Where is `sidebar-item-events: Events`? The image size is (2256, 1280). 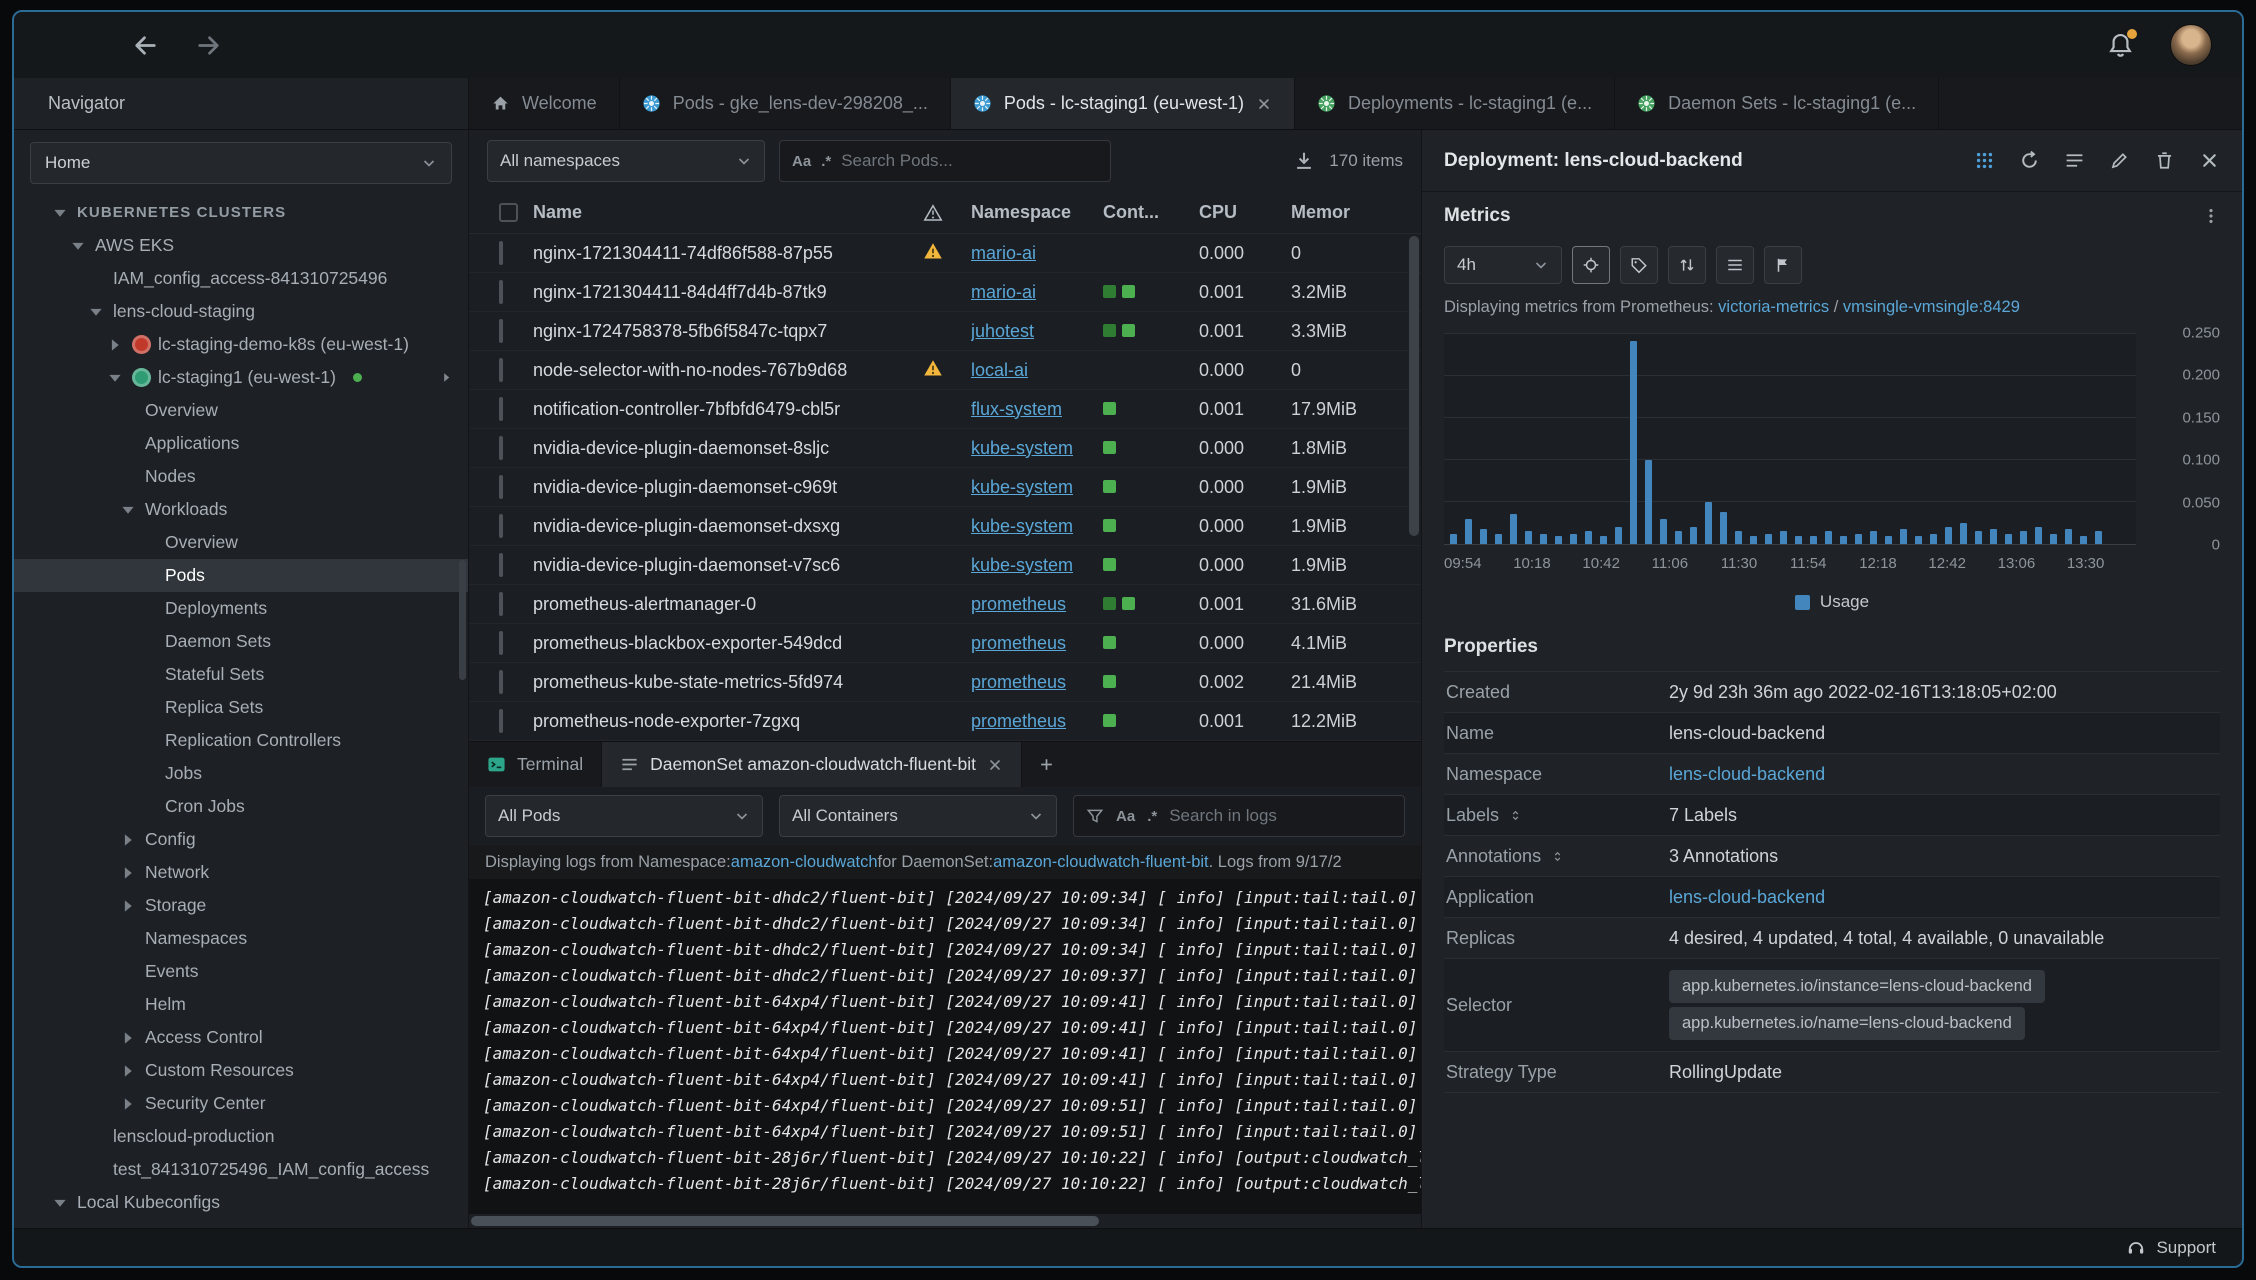
sidebar-item-events: Events is located at coordinates (241, 971).